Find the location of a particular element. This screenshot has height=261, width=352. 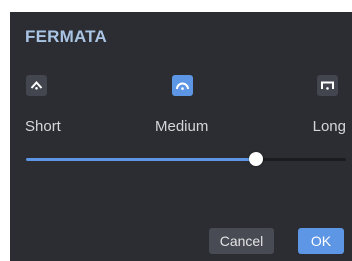

slider-thumb is located at coordinates (256, 159).